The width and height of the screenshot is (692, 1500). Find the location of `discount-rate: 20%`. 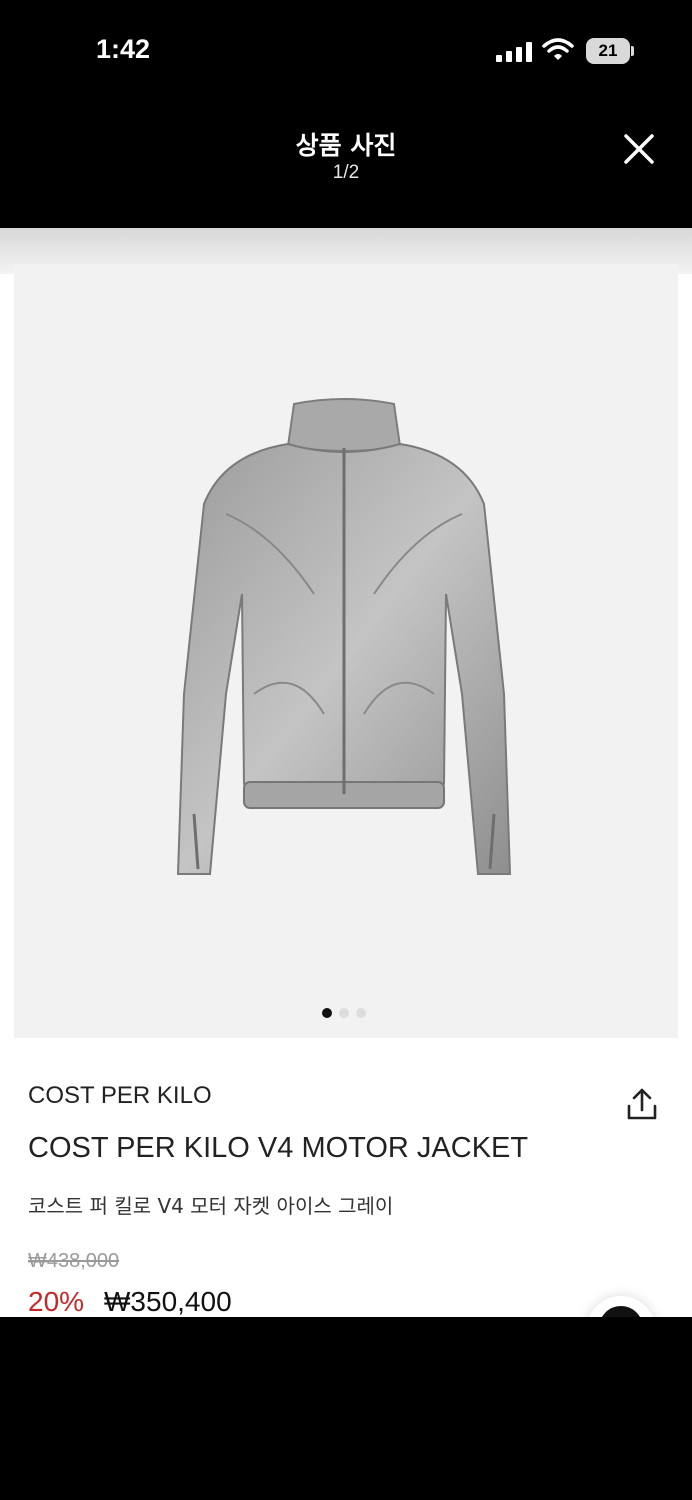

discount-rate: 20% is located at coordinates (56, 1301).